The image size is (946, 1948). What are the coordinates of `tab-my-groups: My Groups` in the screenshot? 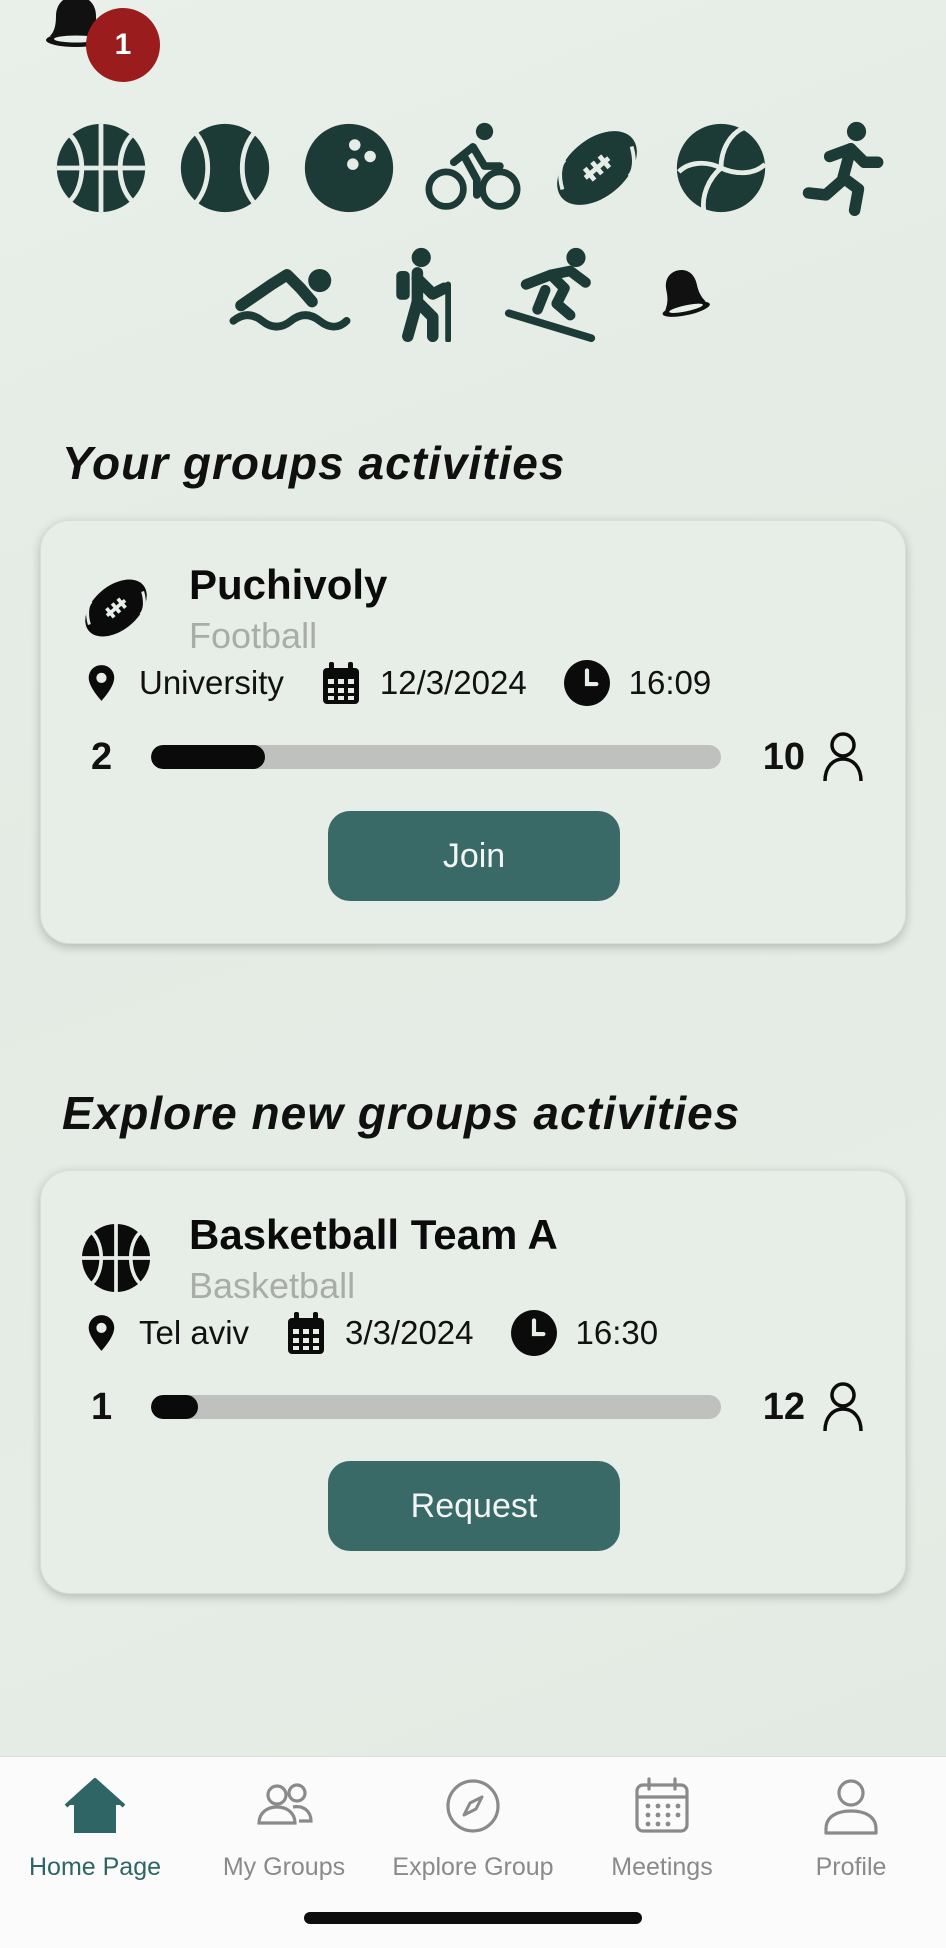 It's located at (284, 1828).